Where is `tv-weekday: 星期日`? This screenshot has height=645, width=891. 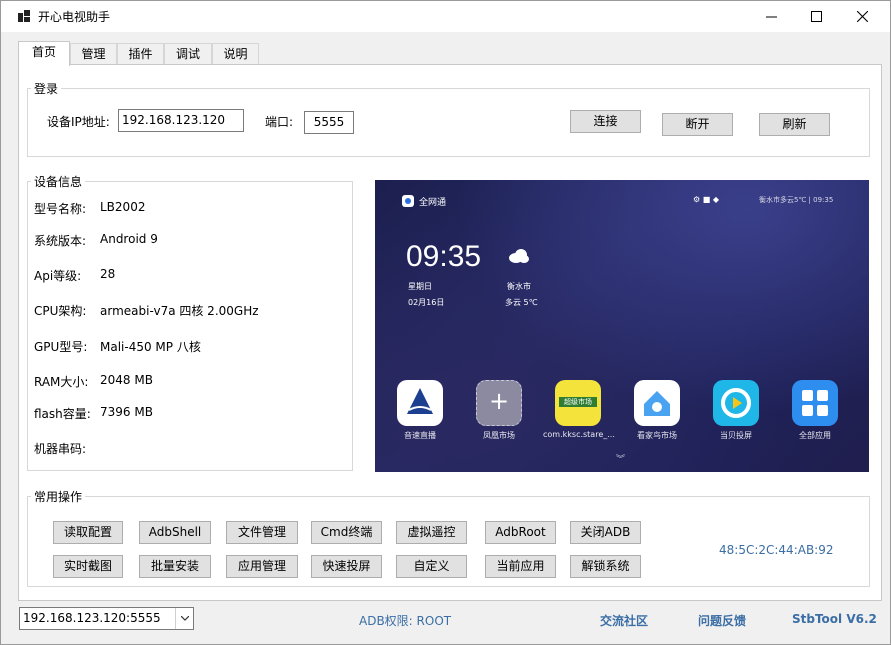
tv-weekday: 星期日 is located at coordinates (420, 286).